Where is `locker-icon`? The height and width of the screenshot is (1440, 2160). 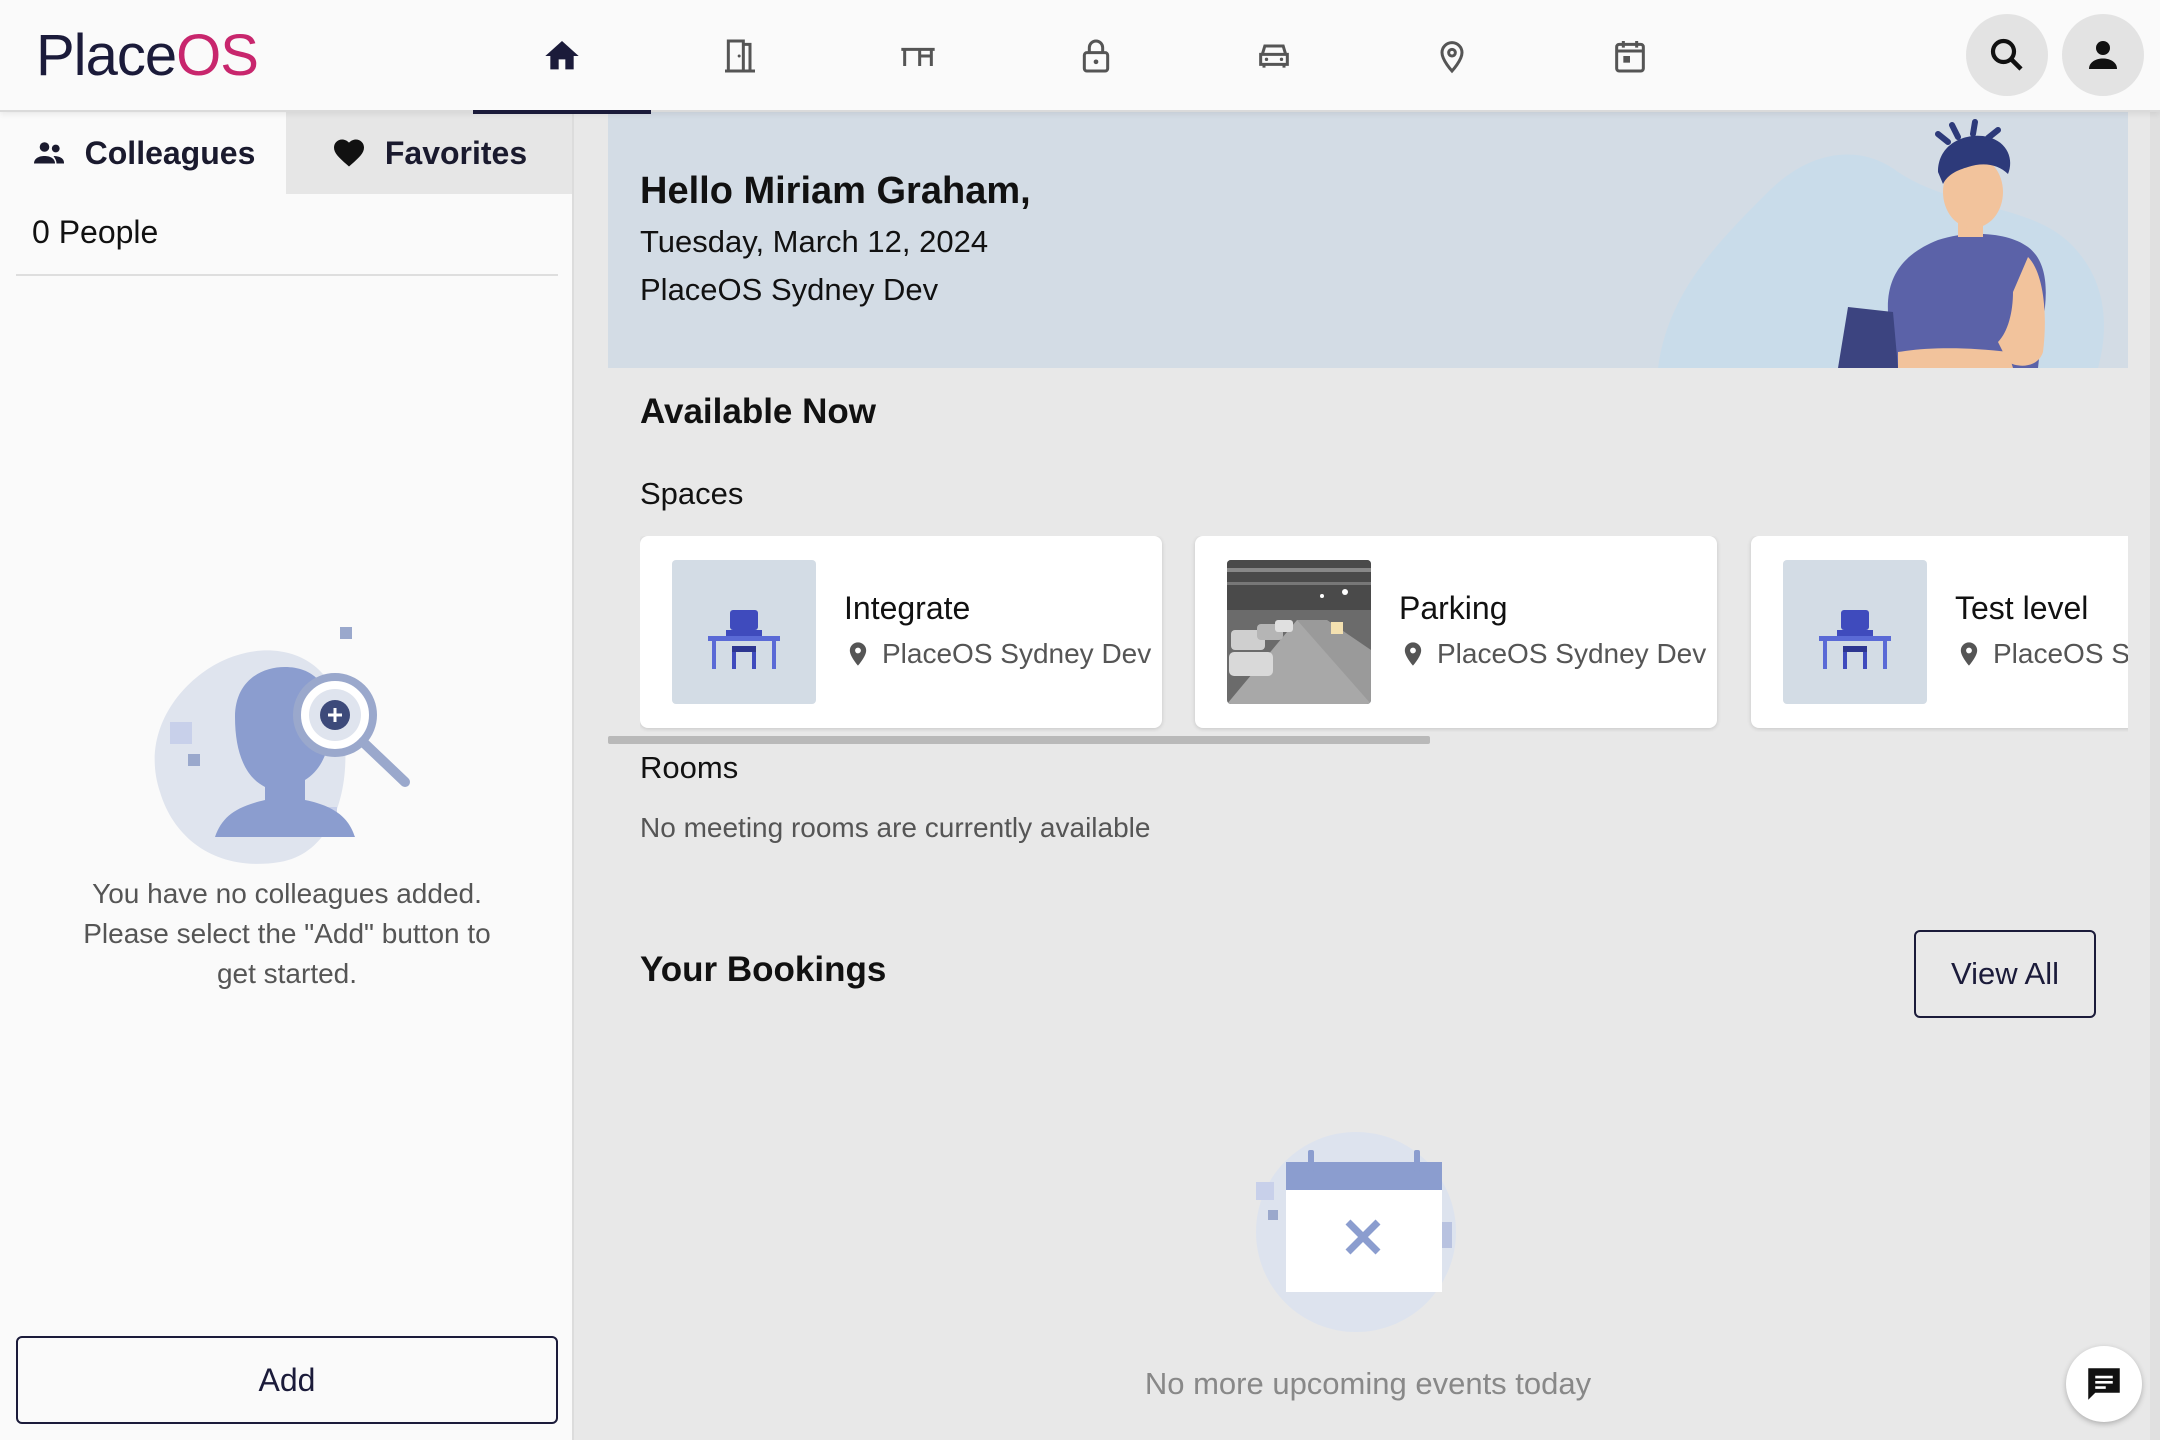 locker-icon is located at coordinates (1096, 56).